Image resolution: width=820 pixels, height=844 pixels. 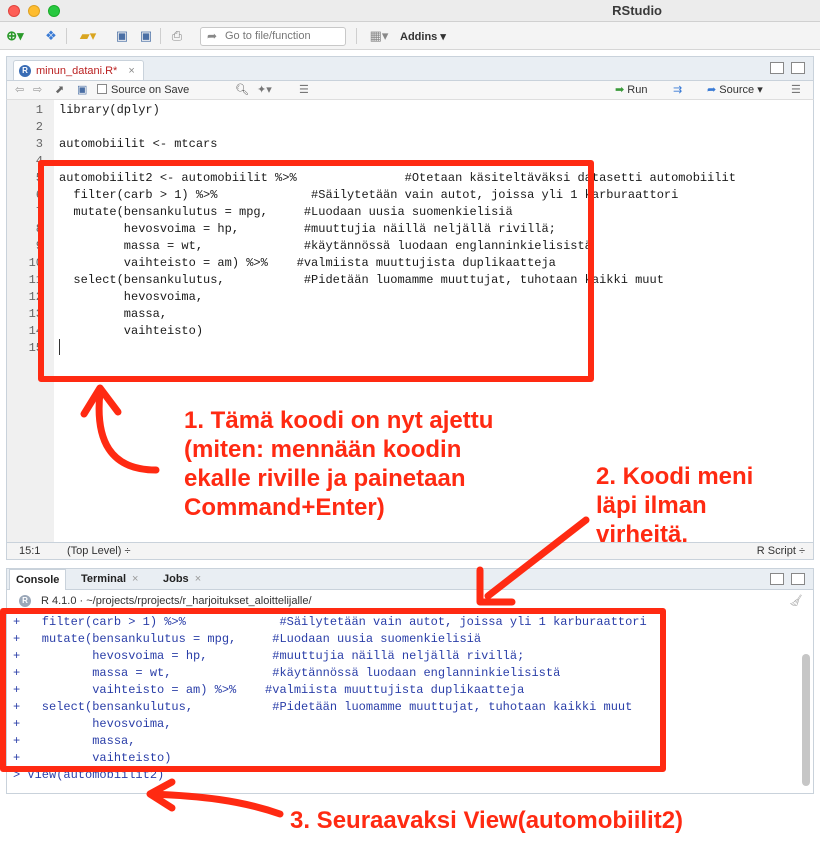 What do you see at coordinates (82, 90) in the screenshot?
I see `save-file-icon: ▣` at bounding box center [82, 90].